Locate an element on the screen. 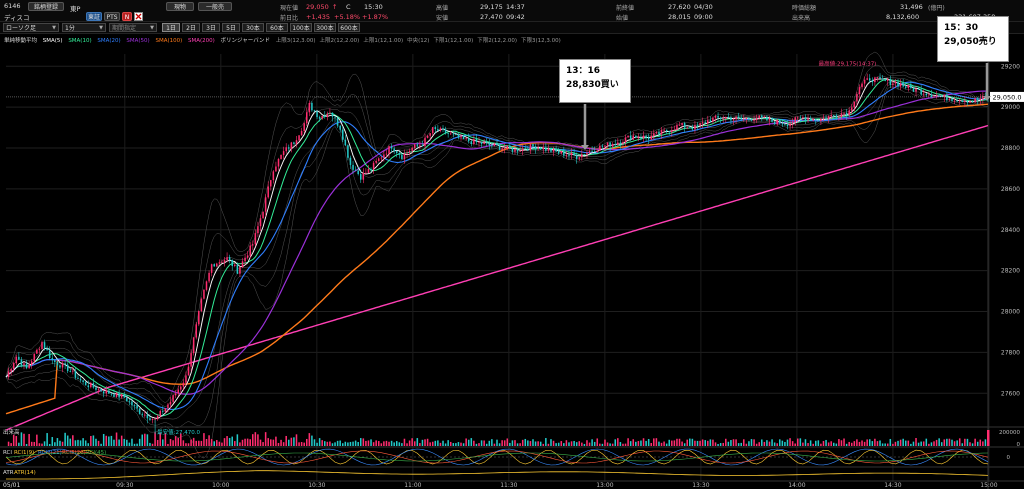  timeframe-button: 60本 is located at coordinates (277, 27).